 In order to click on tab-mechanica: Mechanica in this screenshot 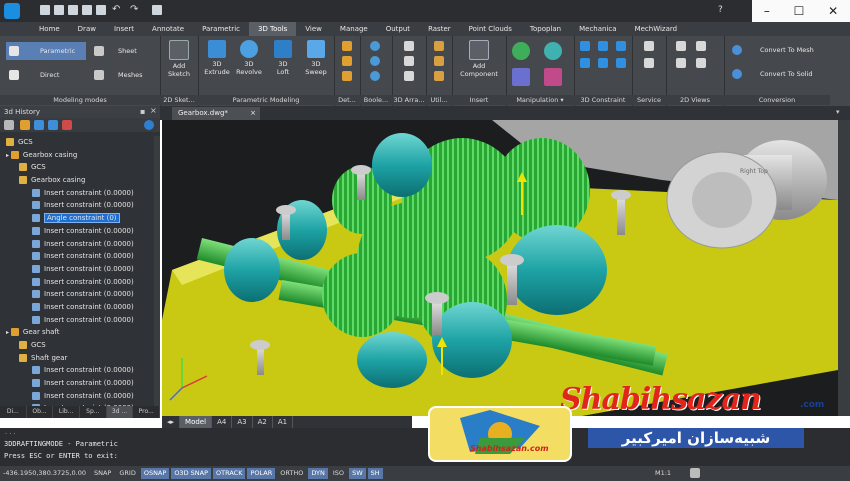, I will do `click(597, 29)`.